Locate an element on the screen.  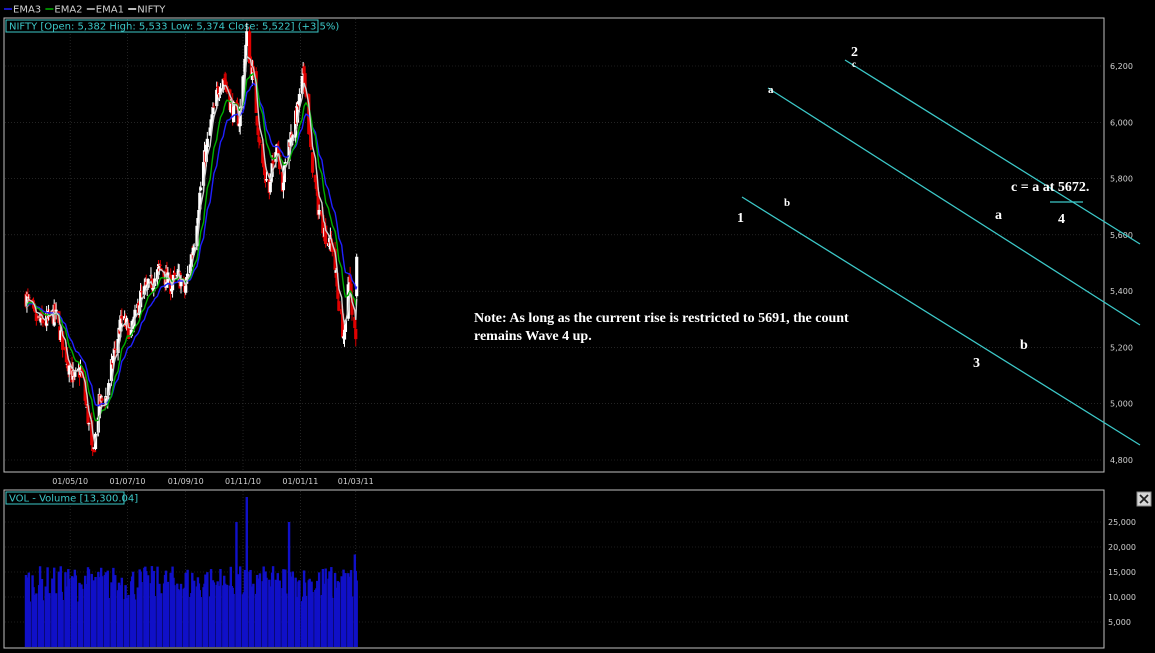
x-tick-label: 01/09/10 is located at coordinates (186, 481).